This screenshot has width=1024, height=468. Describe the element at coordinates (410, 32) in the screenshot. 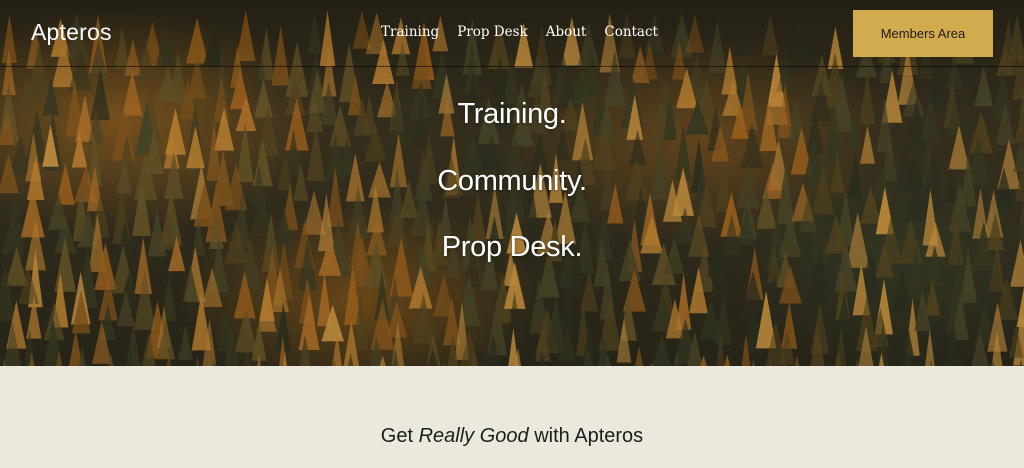

I see `nav-link-training: Training` at that location.